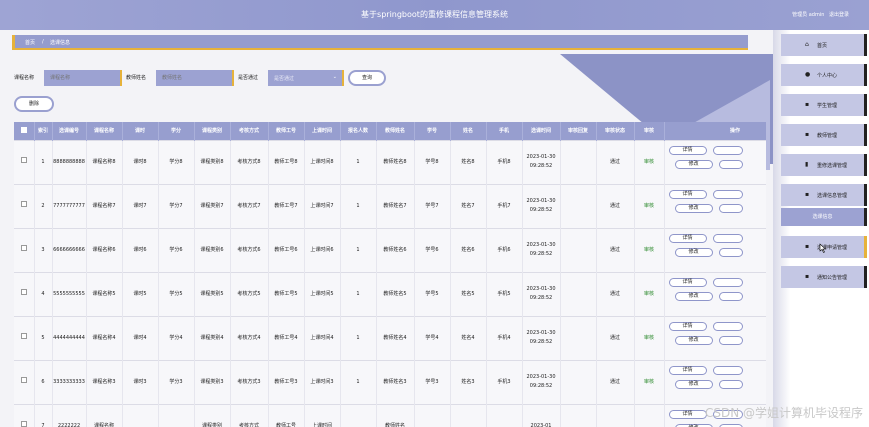 This screenshot has height=427, width=869. I want to click on cell-index: 6, so click(43, 381).